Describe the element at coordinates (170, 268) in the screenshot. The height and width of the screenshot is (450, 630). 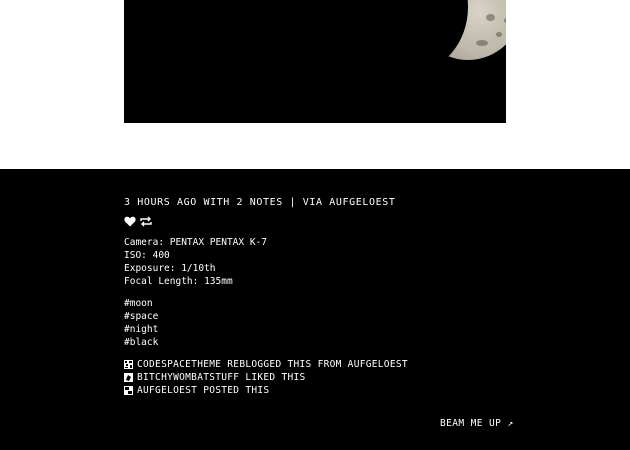
I see `exif-exposure: Exposure: 1/10th` at that location.